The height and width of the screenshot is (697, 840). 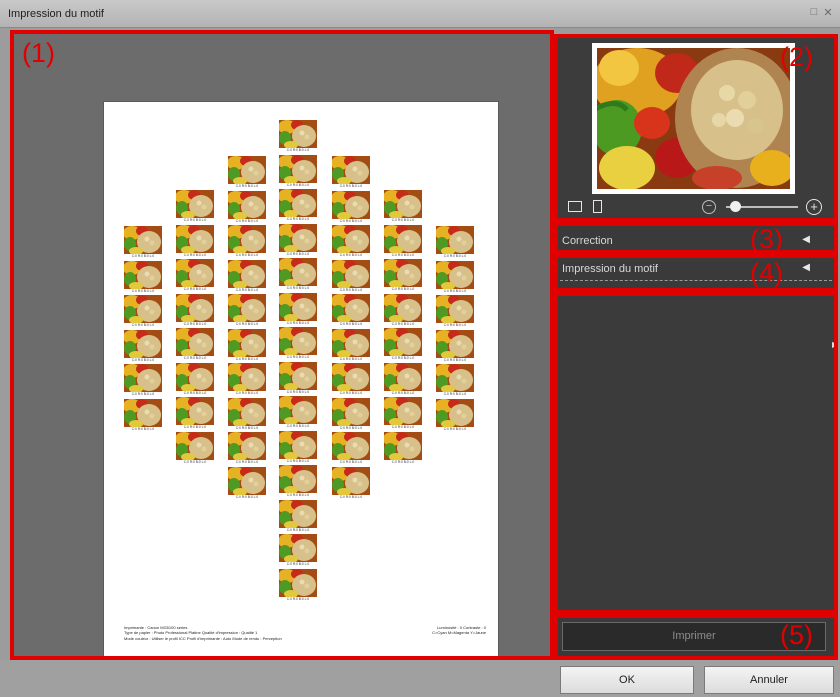 What do you see at coordinates (796, 635) in the screenshot?
I see `callout-label-5: (5)` at bounding box center [796, 635].